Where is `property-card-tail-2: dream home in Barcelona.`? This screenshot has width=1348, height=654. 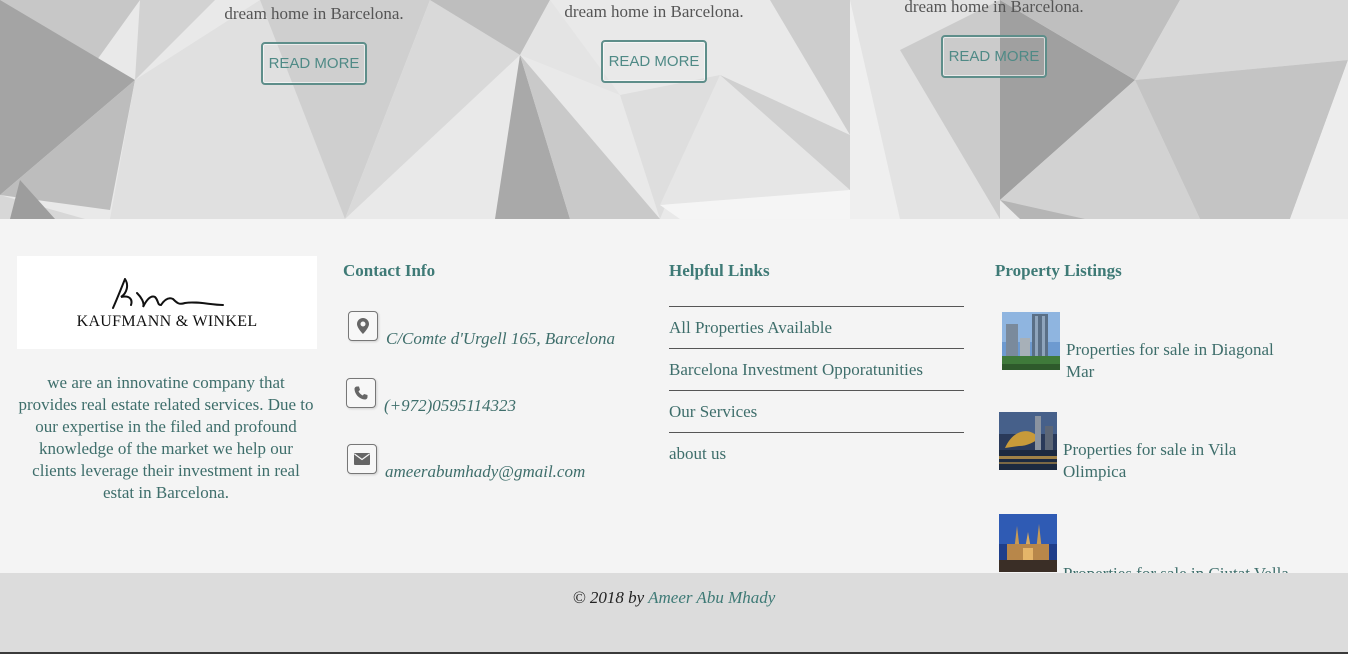
property-card-tail-2: dream home in Barcelona. is located at coordinates (654, 12).